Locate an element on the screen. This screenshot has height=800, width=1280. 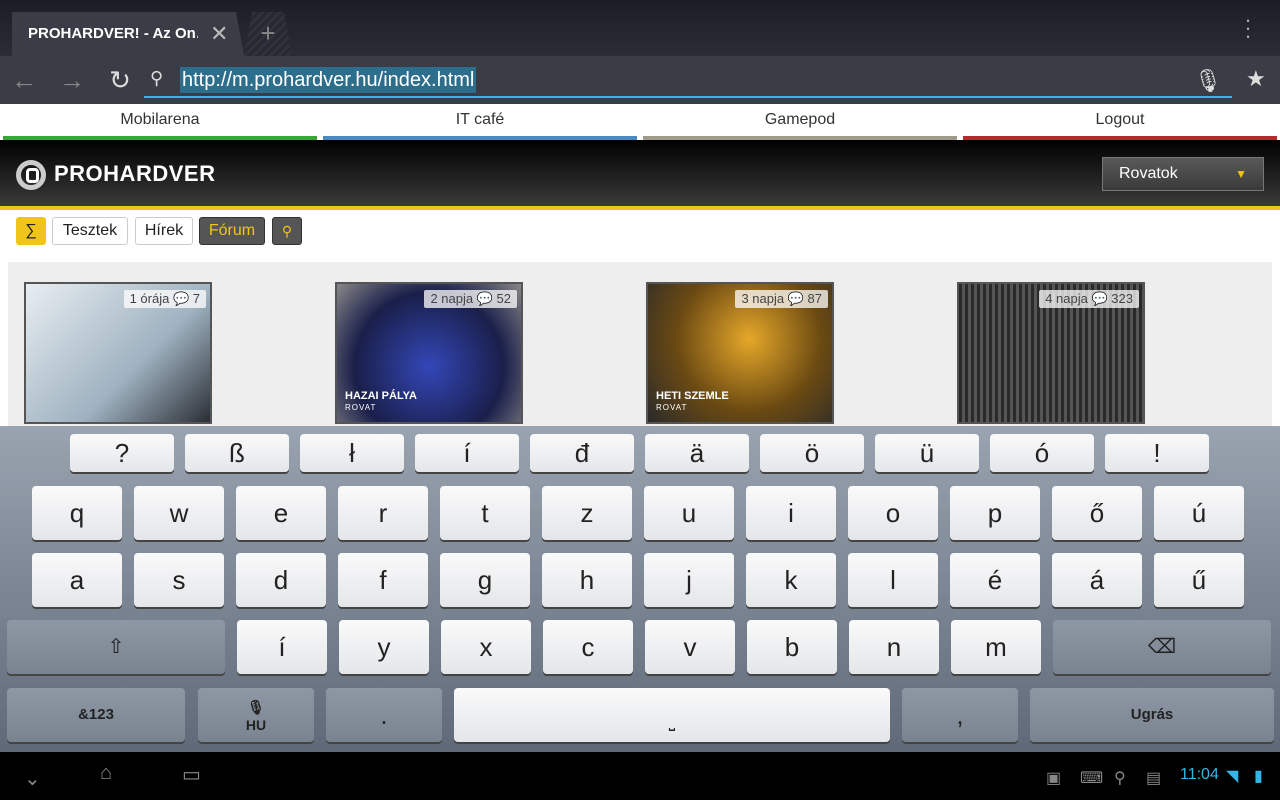
bookmark-icon: ★ is located at coordinates (1256, 79).